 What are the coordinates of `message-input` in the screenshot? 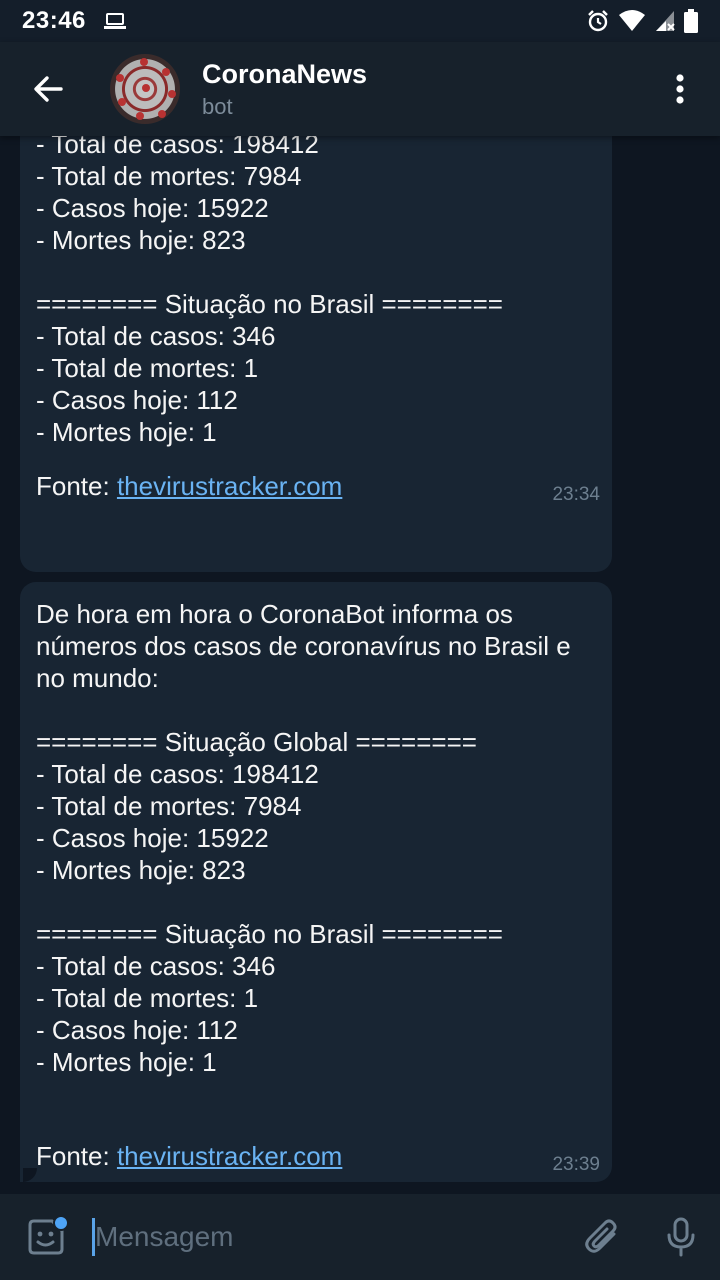 It's located at (325, 1237).